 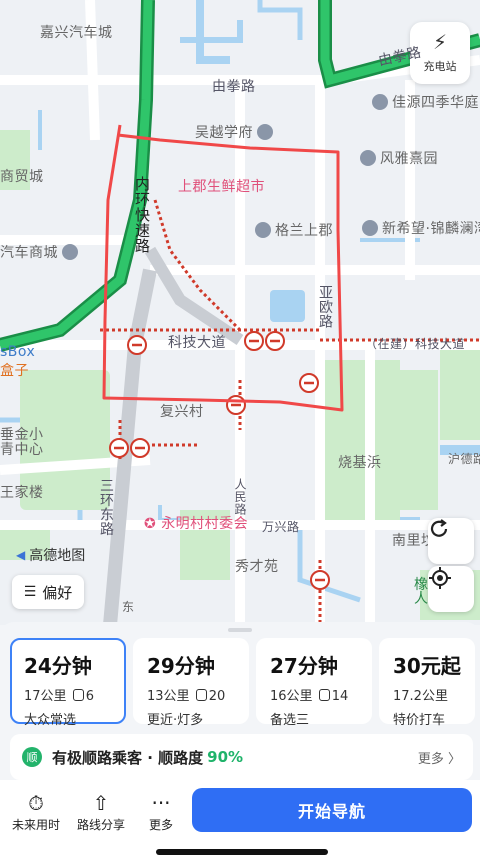 I want to click on map-label-hezi: 盒子, so click(x=14, y=371).